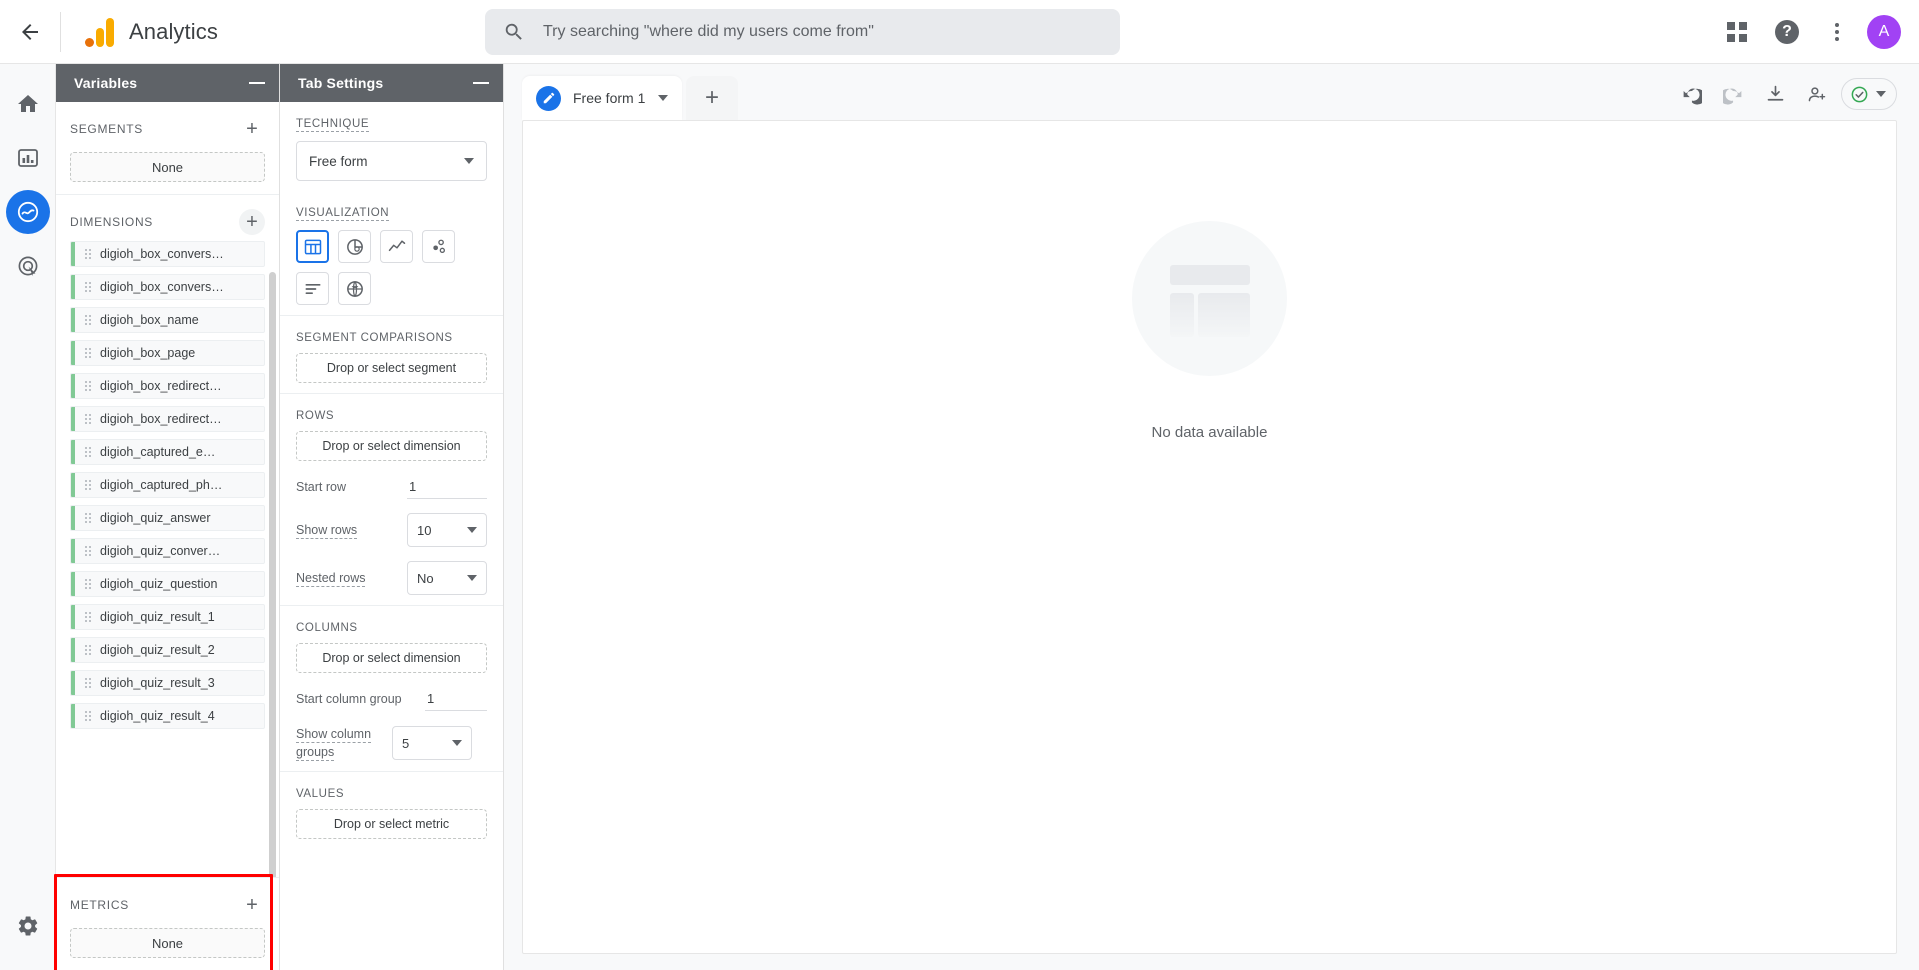 This screenshot has height=970, width=1919. Describe the element at coordinates (391, 368) in the screenshot. I see `segment-dropzone: Drop or select segment` at that location.